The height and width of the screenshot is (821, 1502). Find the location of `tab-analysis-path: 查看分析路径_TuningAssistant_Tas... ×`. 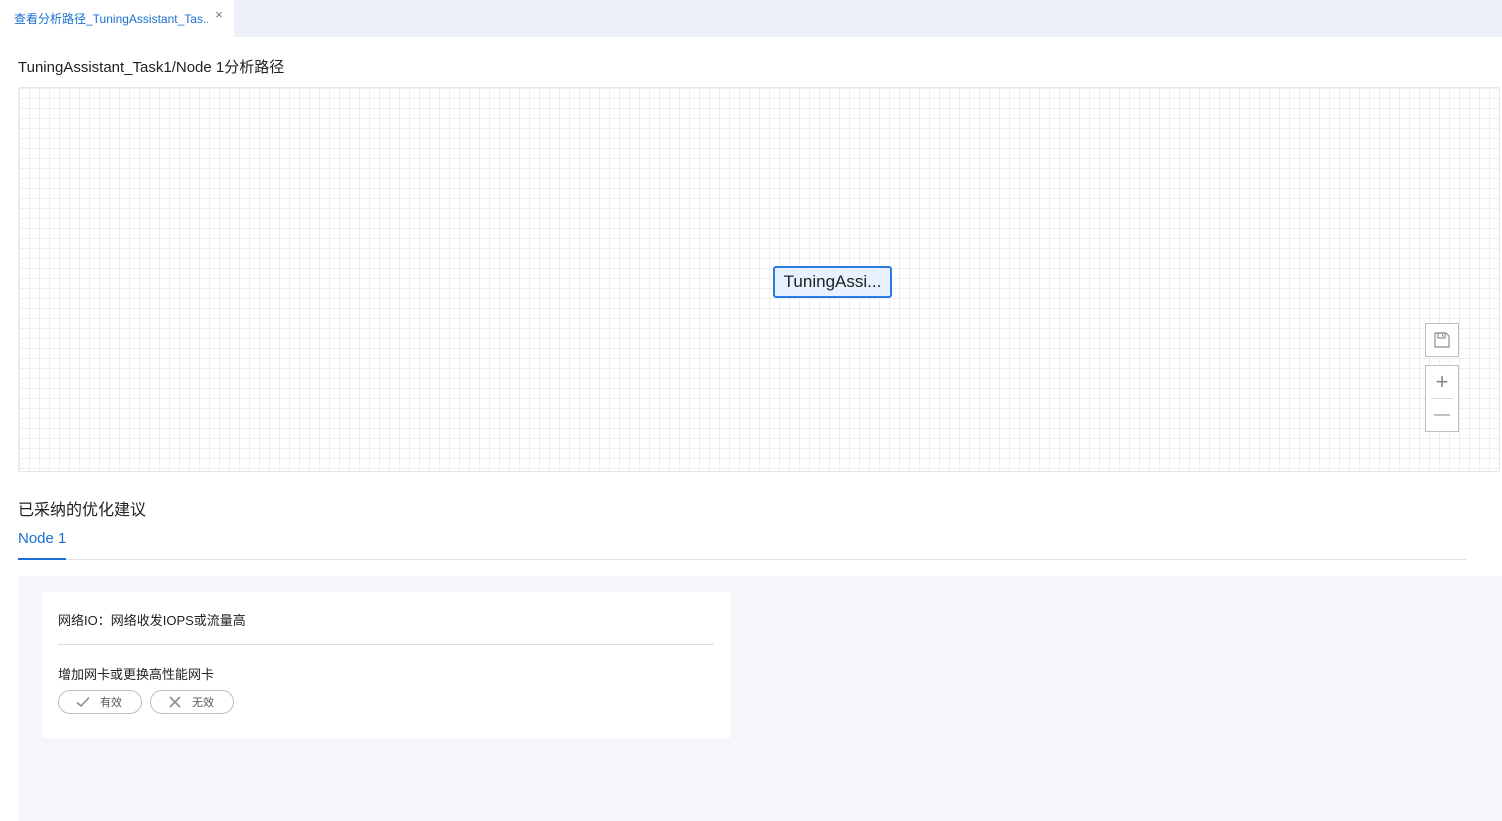

tab-analysis-path: 查看分析路径_TuningAssistant_Tas... × is located at coordinates (117, 18).